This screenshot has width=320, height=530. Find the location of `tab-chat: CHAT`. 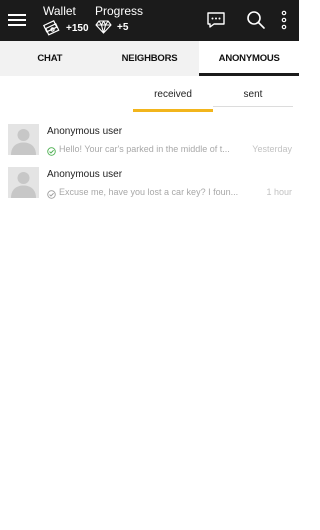

tab-chat: CHAT is located at coordinates (50, 58).